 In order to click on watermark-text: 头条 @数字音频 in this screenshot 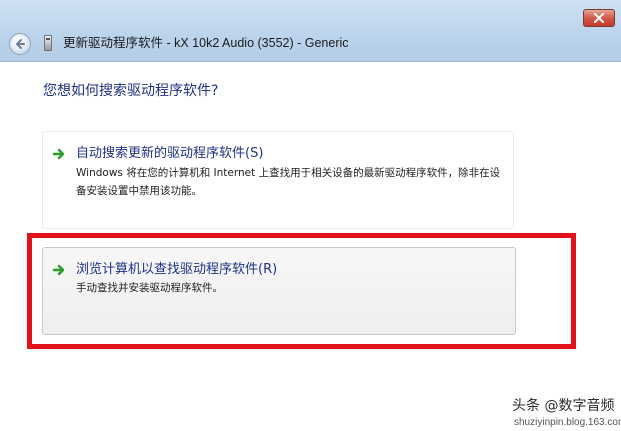, I will do `click(563, 406)`.